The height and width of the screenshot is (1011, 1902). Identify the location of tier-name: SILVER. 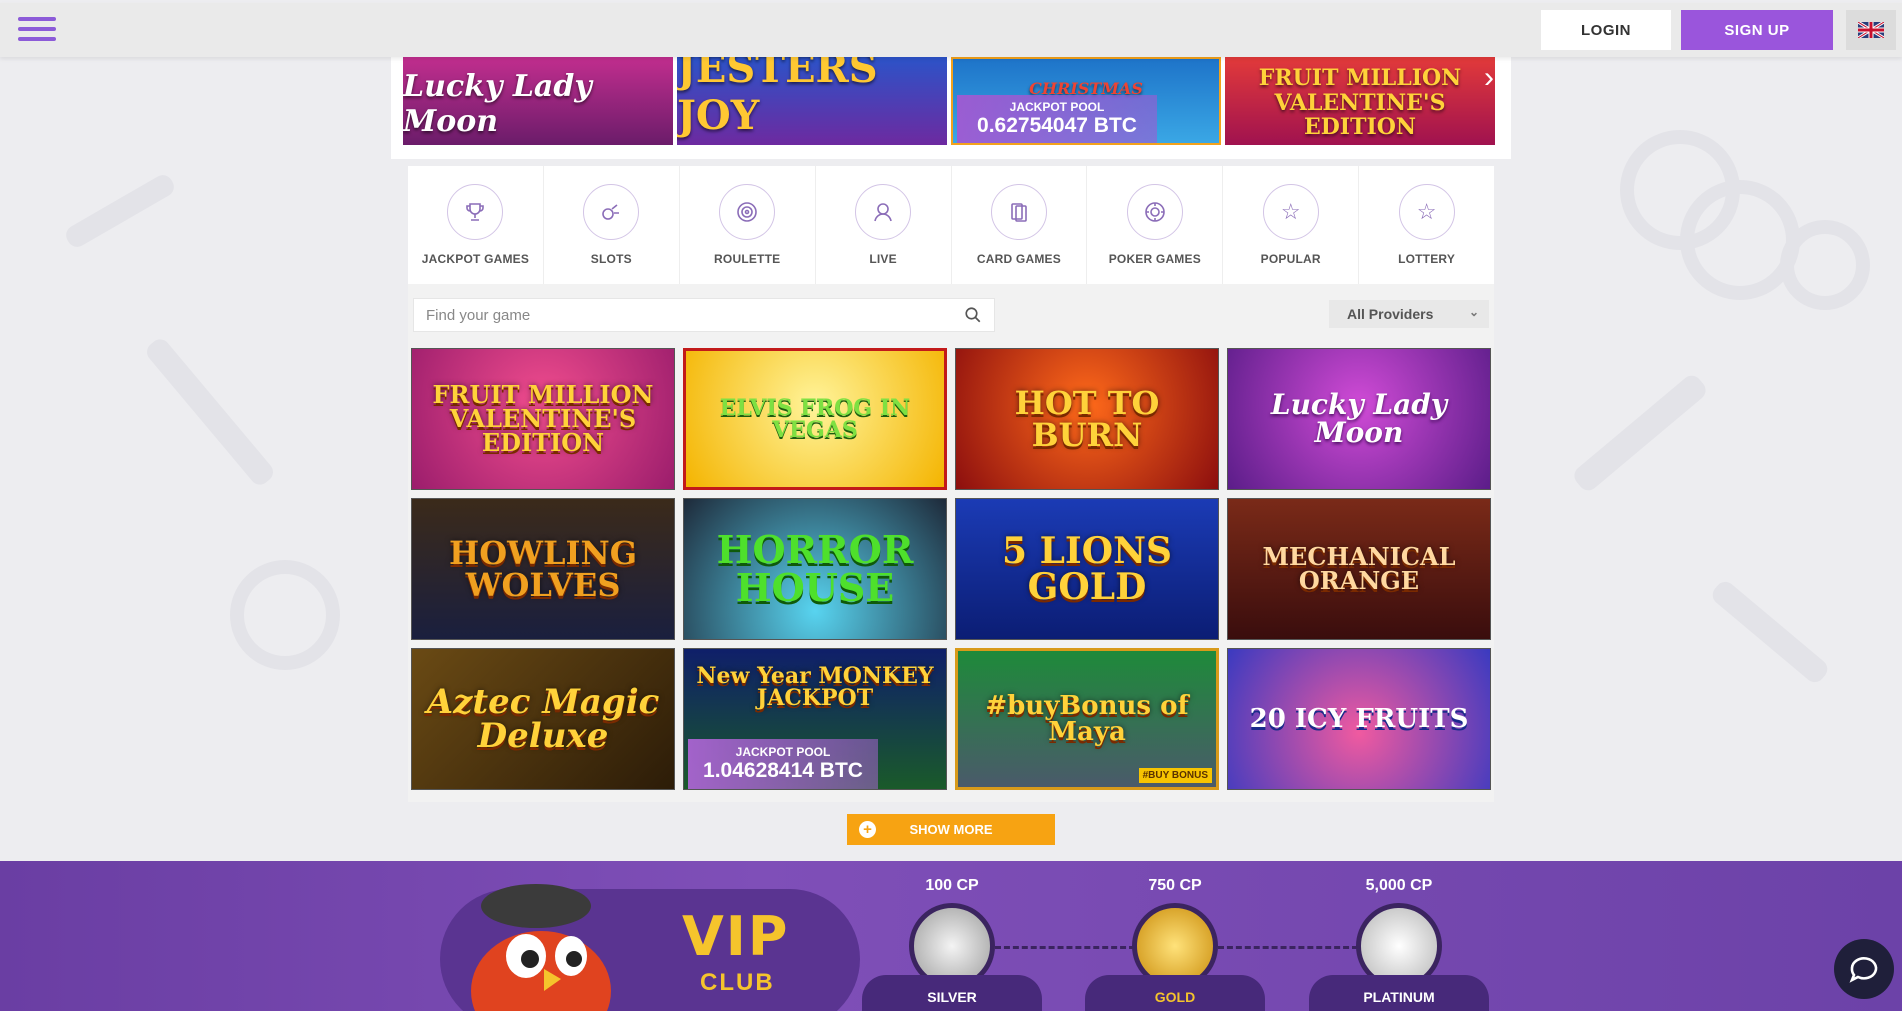
(952, 993).